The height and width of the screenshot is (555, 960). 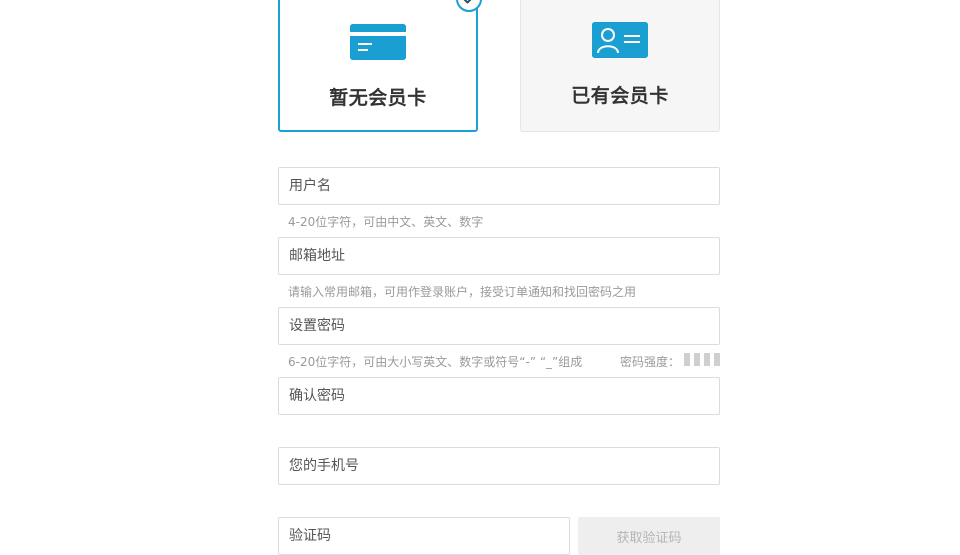 I want to click on option-label: 暂无会员卡, so click(x=378, y=98).